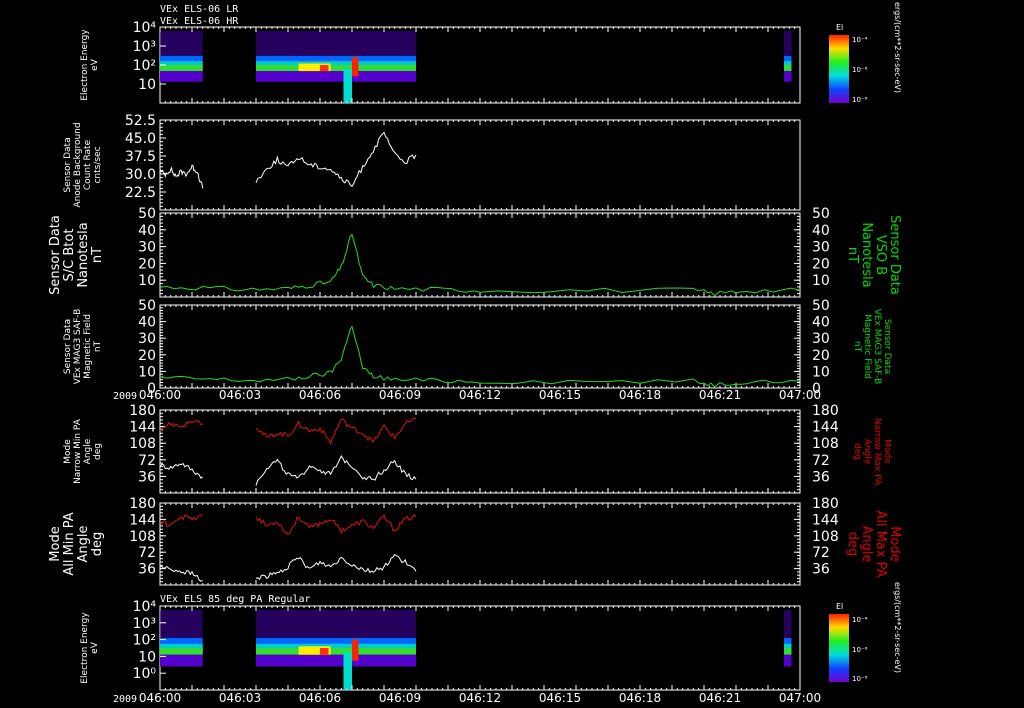  Describe the element at coordinates (95, 64) in the screenshot. I see `heatmap-ylabel-0-line-1: eV` at that location.